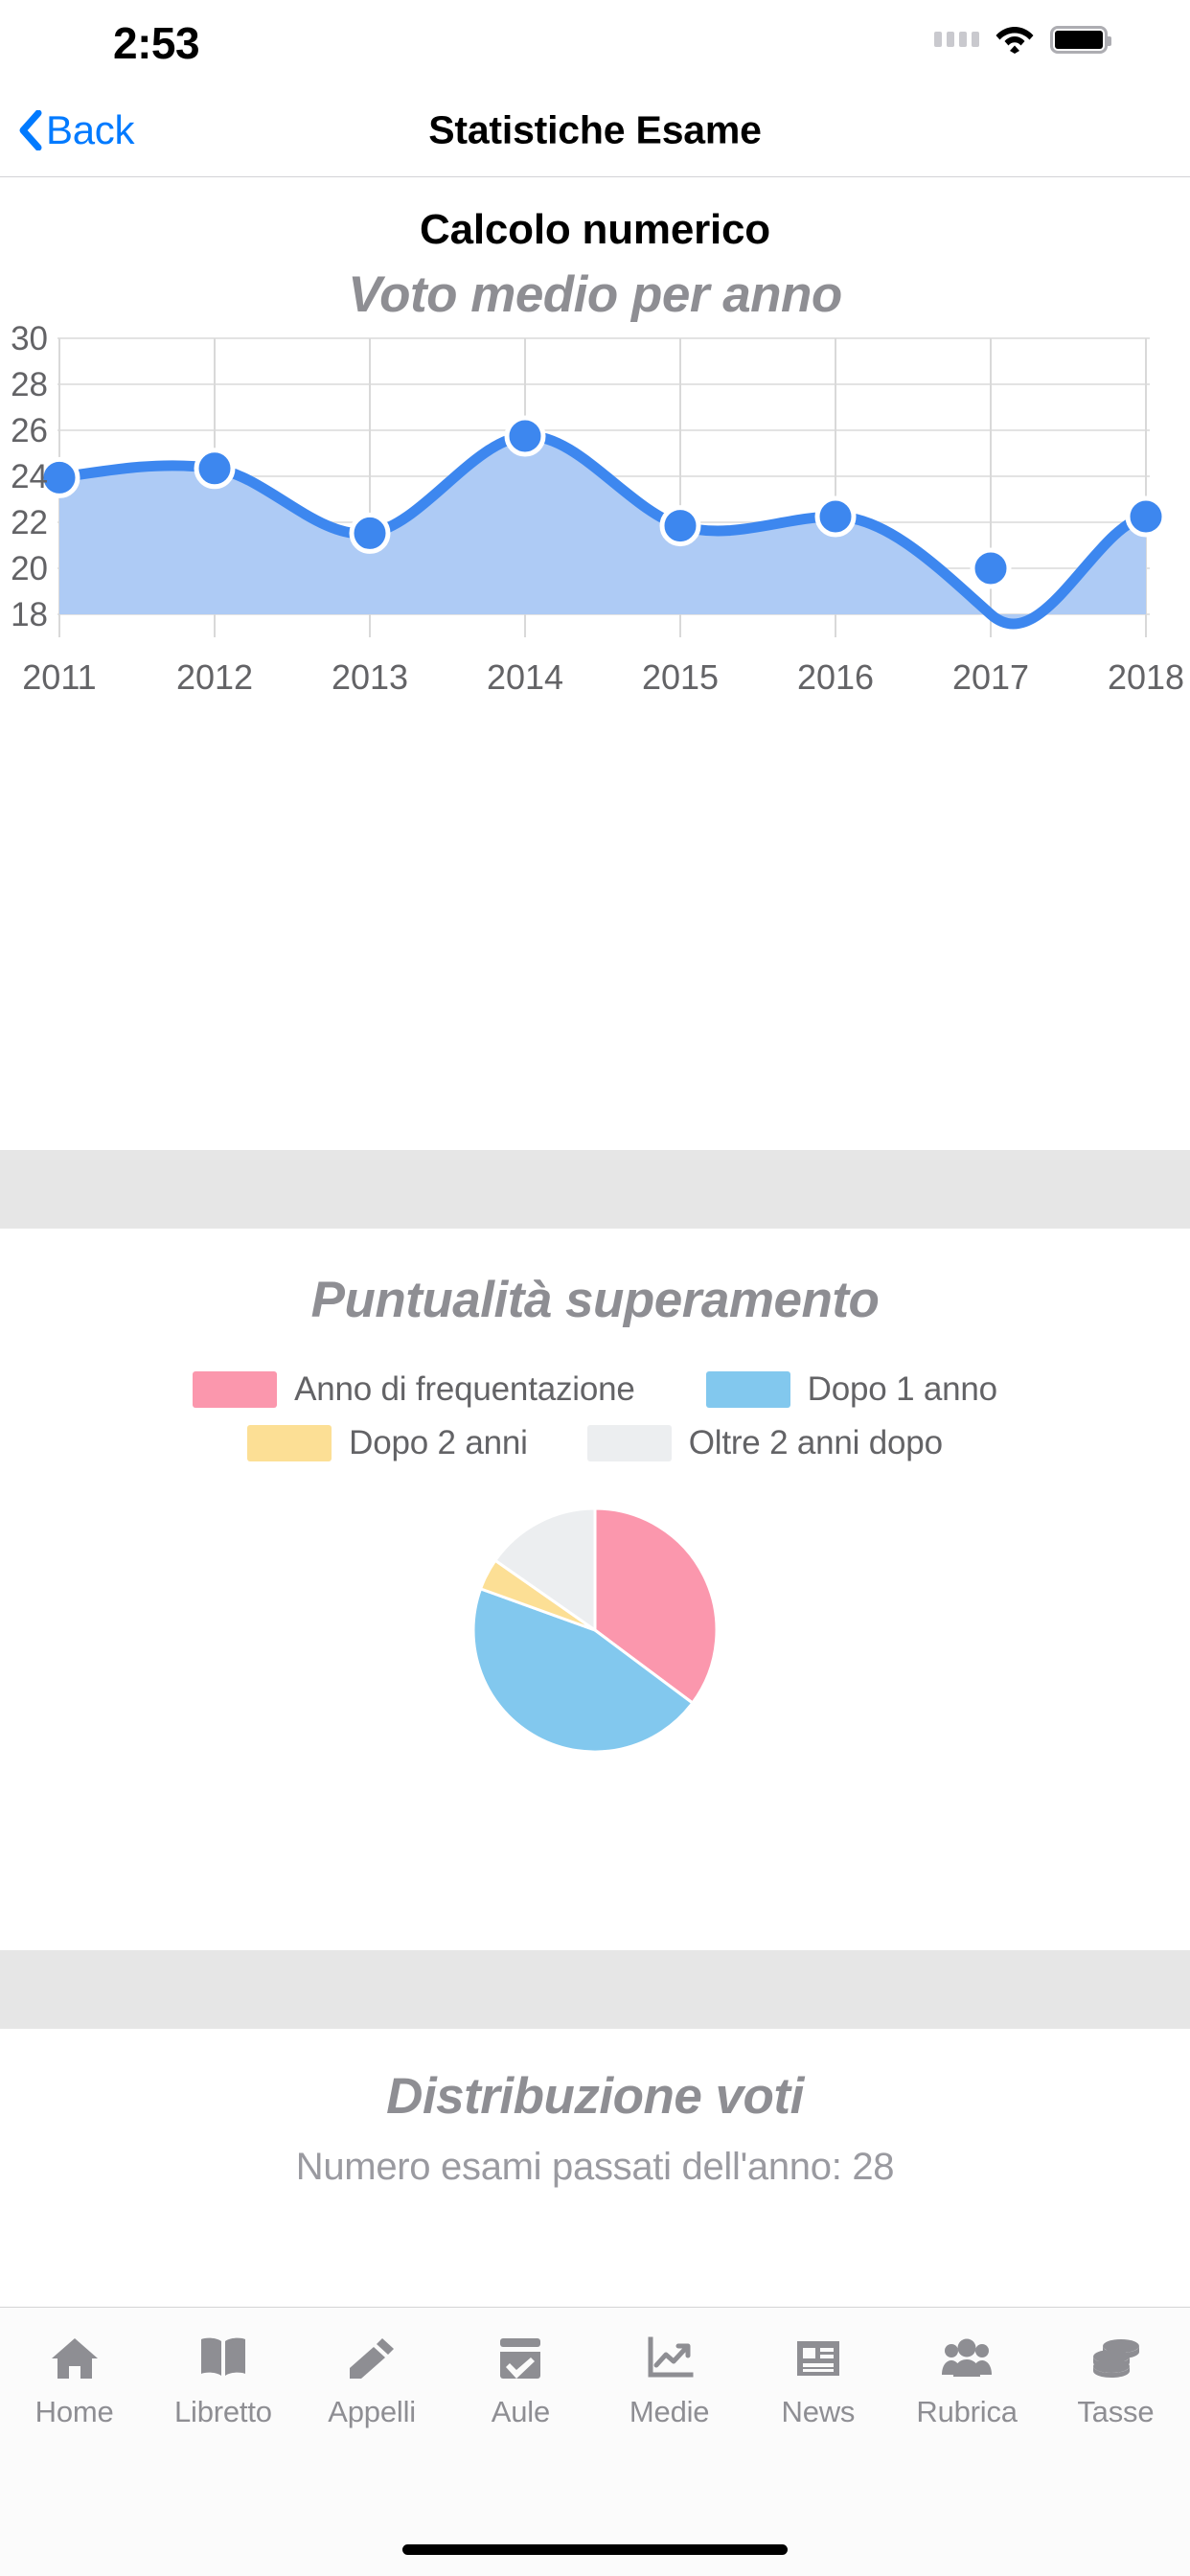 Image resolution: width=1190 pixels, height=2576 pixels. I want to click on coins-icon, so click(1115, 2358).